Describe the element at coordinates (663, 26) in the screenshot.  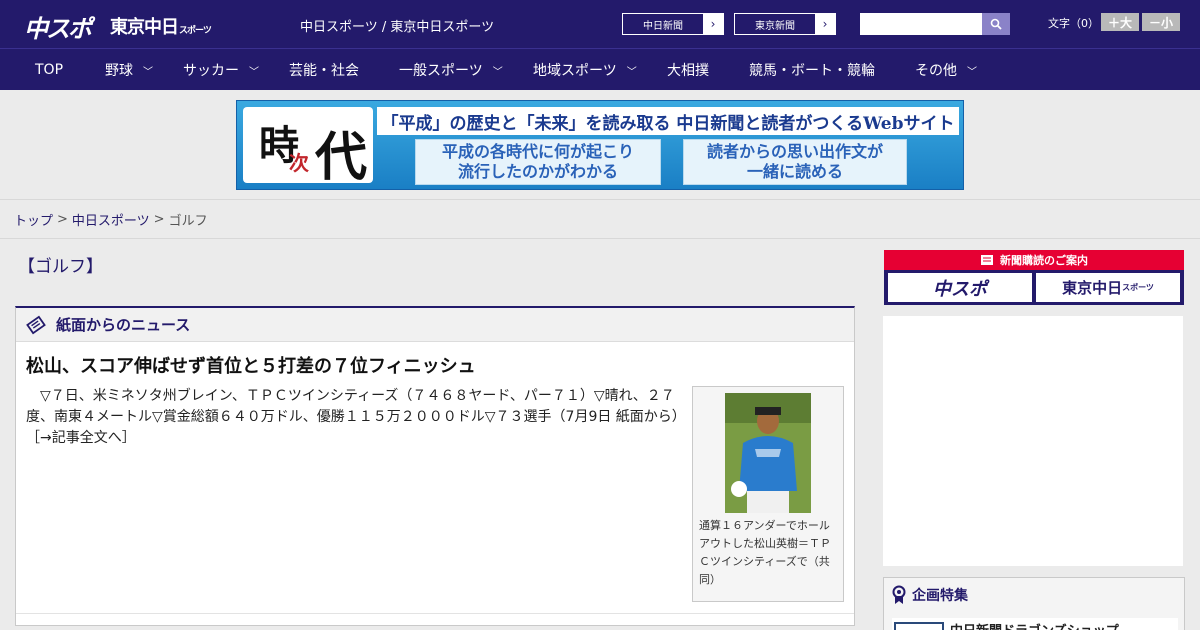
I see `chunichi-shimbun-label: 中日新聞` at that location.